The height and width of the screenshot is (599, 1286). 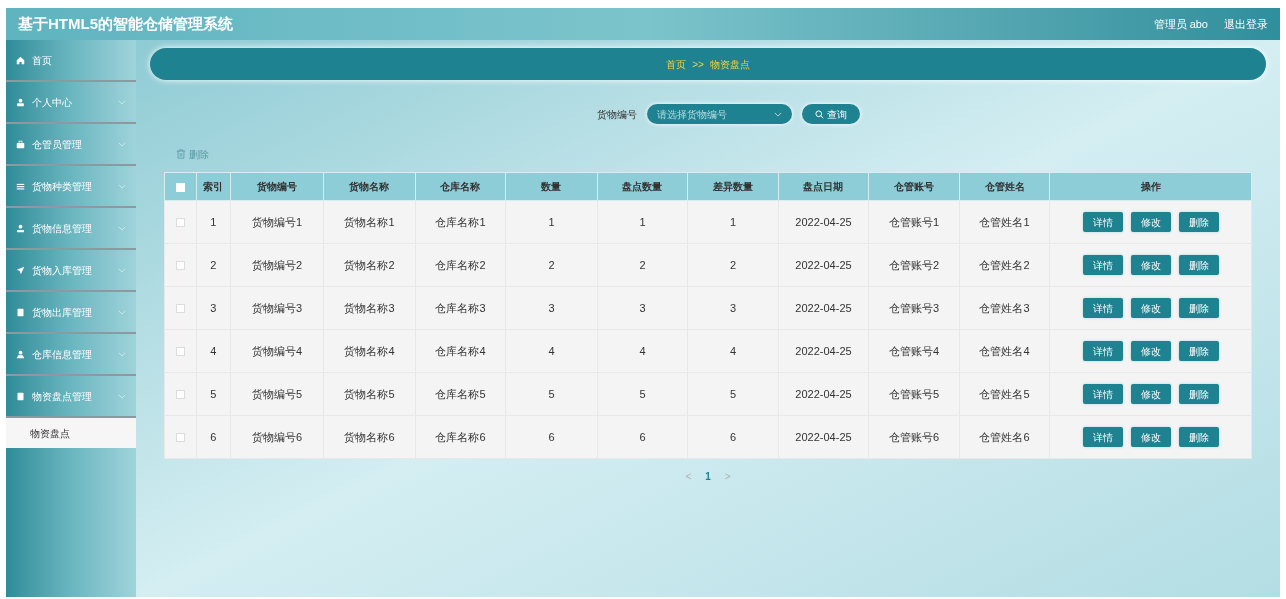 I want to click on select-field: 请选择货物编号, so click(x=719, y=114).